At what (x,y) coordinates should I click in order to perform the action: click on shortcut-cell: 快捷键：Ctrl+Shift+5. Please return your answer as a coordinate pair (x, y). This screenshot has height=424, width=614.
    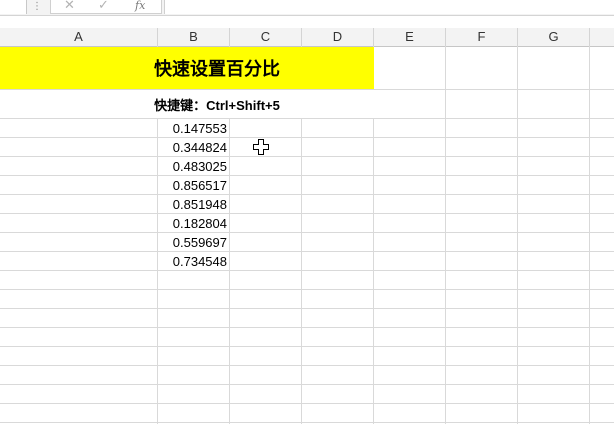
    Looking at the image, I should click on (187, 104).